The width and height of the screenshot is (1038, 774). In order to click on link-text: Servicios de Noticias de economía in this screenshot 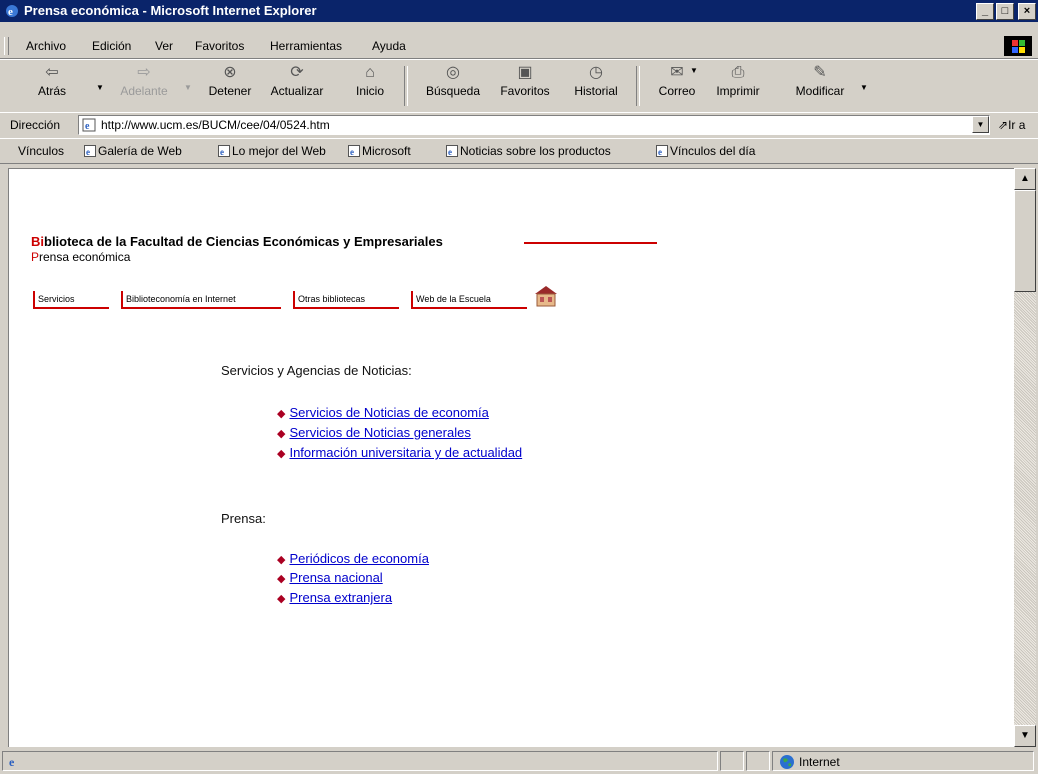, I will do `click(388, 412)`.